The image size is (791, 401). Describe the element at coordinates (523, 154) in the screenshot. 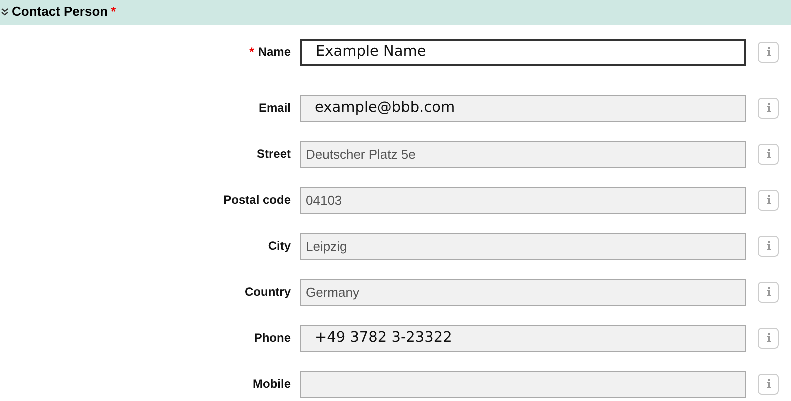

I see `text-field: Deutscher Platz 5e` at that location.